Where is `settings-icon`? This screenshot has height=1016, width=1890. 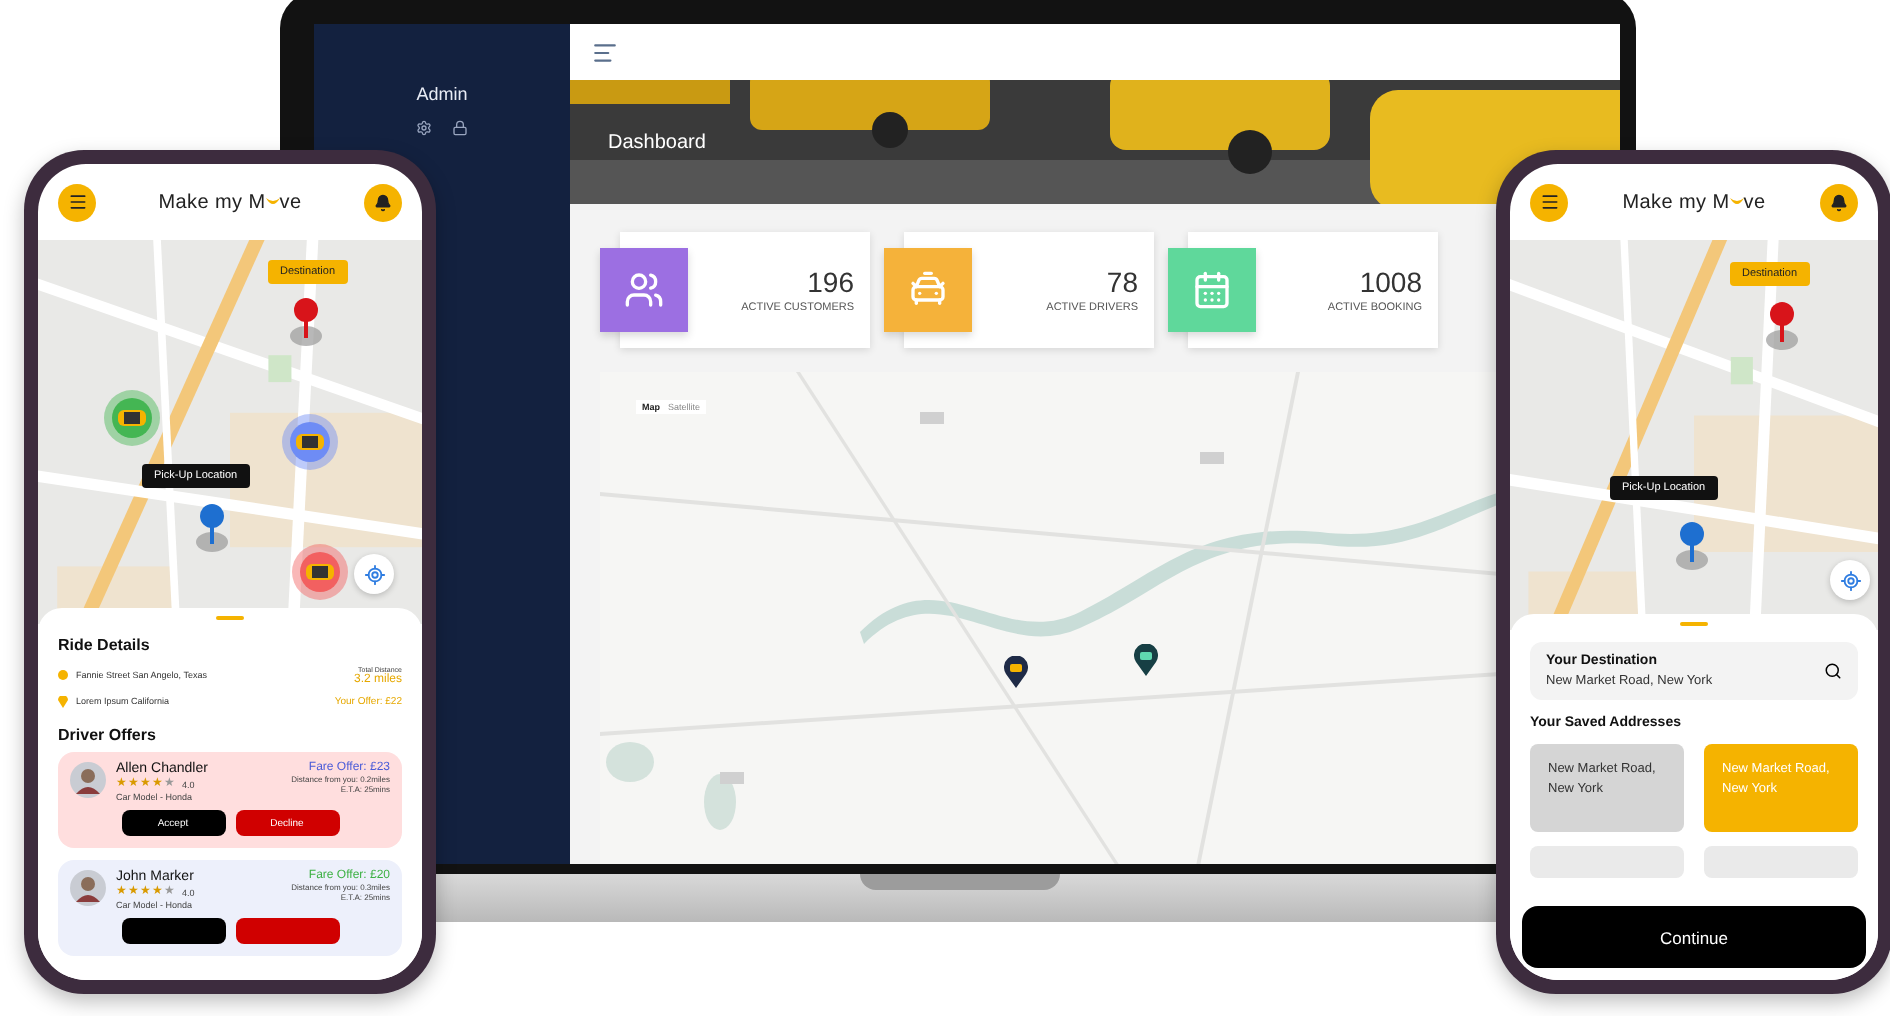 settings-icon is located at coordinates (424, 128).